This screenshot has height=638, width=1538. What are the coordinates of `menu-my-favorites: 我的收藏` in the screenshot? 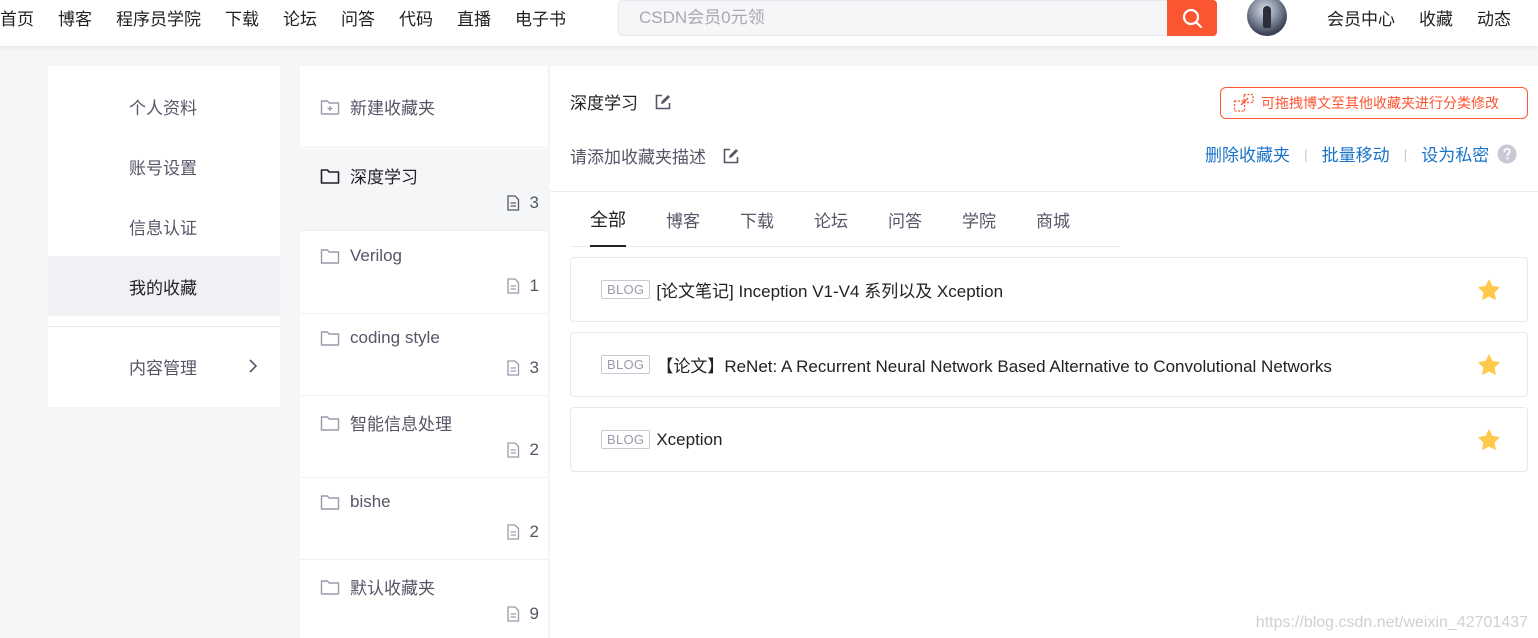 It's located at (164, 286).